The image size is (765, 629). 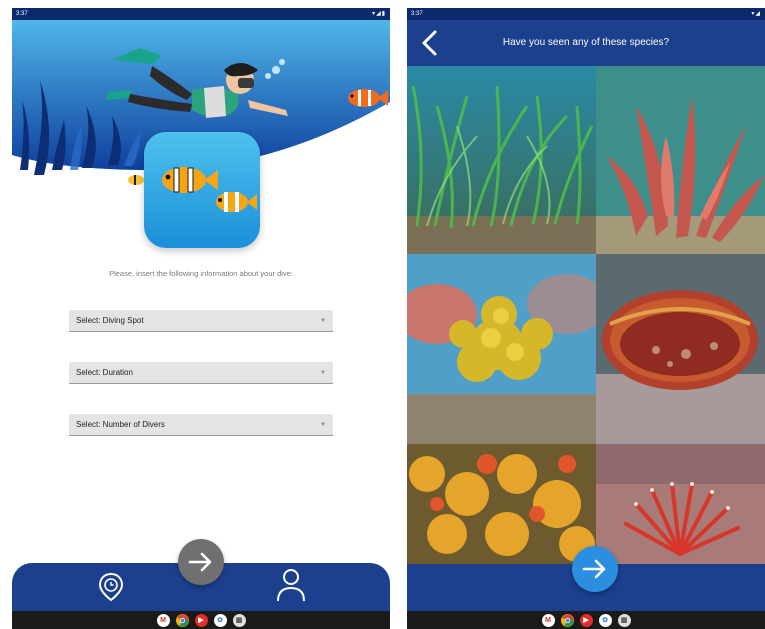 What do you see at coordinates (104, 372) in the screenshot?
I see `duration-select-label: Select: Duration` at bounding box center [104, 372].